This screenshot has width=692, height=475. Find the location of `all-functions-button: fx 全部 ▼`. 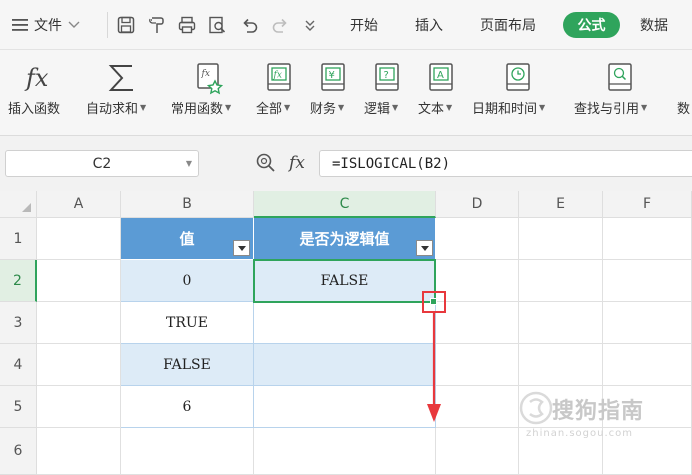

all-functions-button: fx 全部 ▼ is located at coordinates (279, 93).